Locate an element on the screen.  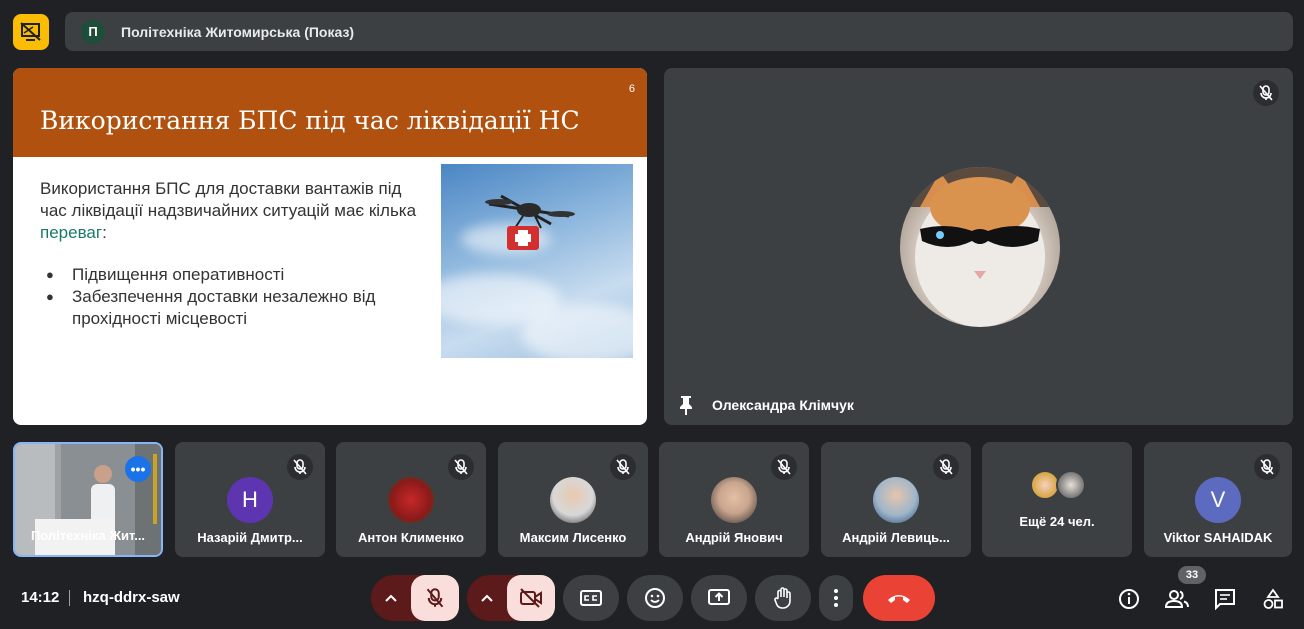
people-button is located at coordinates (1177, 599).